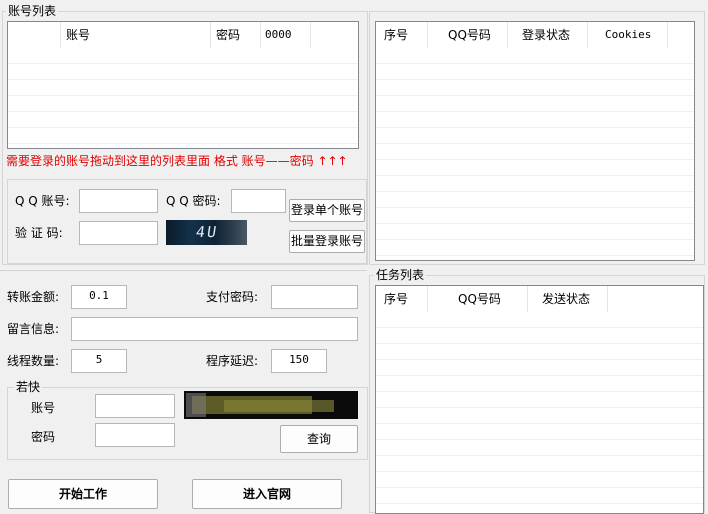 The image size is (708, 514). What do you see at coordinates (33, 297) in the screenshot?
I see `transfer-amount-label: 转账金额:` at bounding box center [33, 297].